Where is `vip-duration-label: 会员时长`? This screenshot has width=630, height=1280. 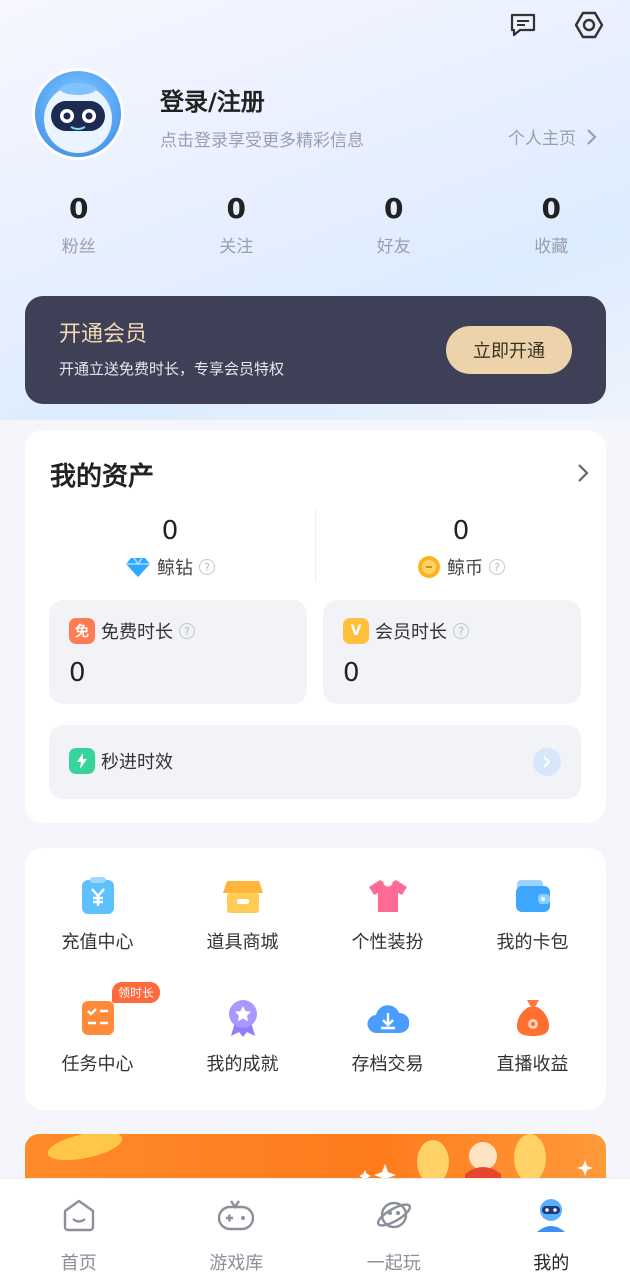 vip-duration-label: 会员时长 is located at coordinates (411, 632).